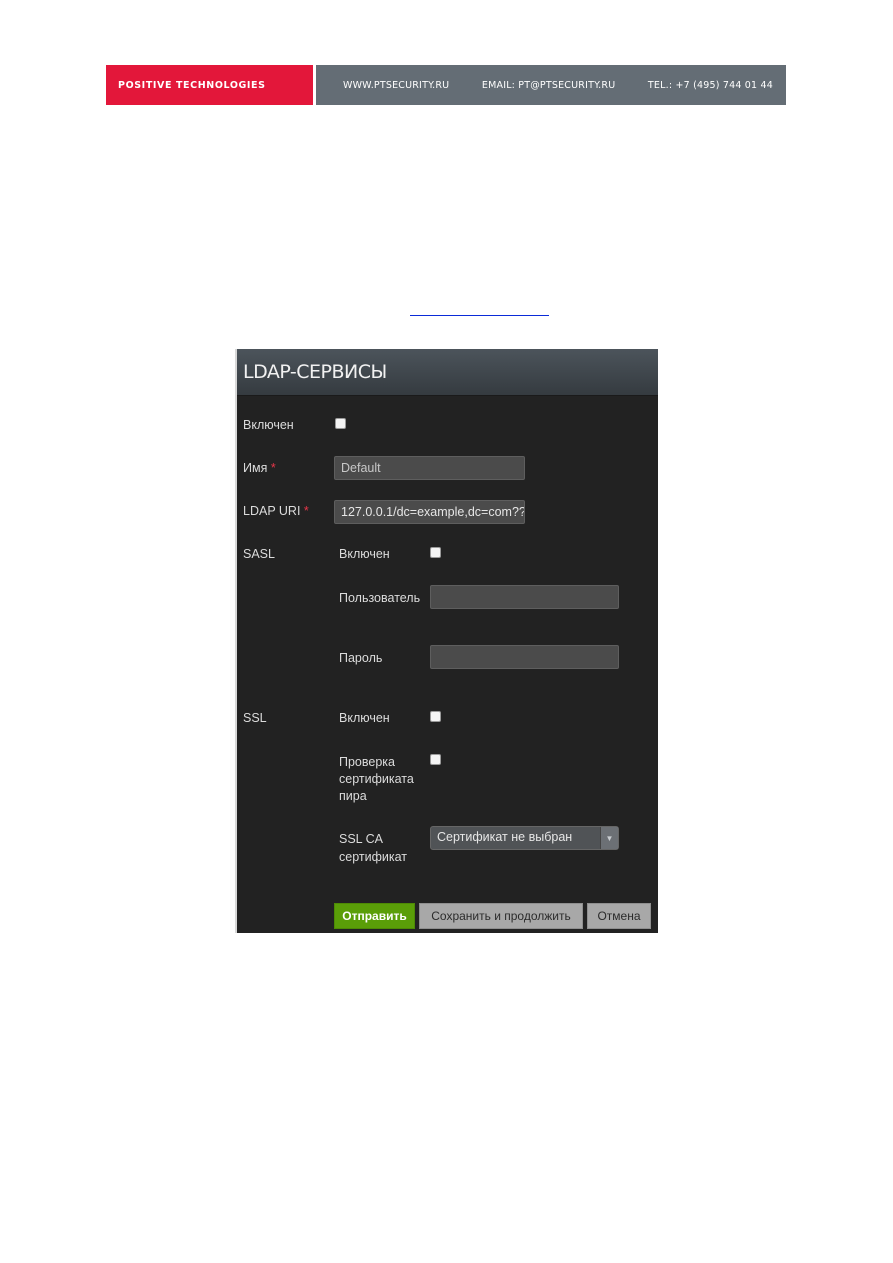  I want to click on ssl-peer-check-label: Проверка сертификата пира, so click(376, 779).